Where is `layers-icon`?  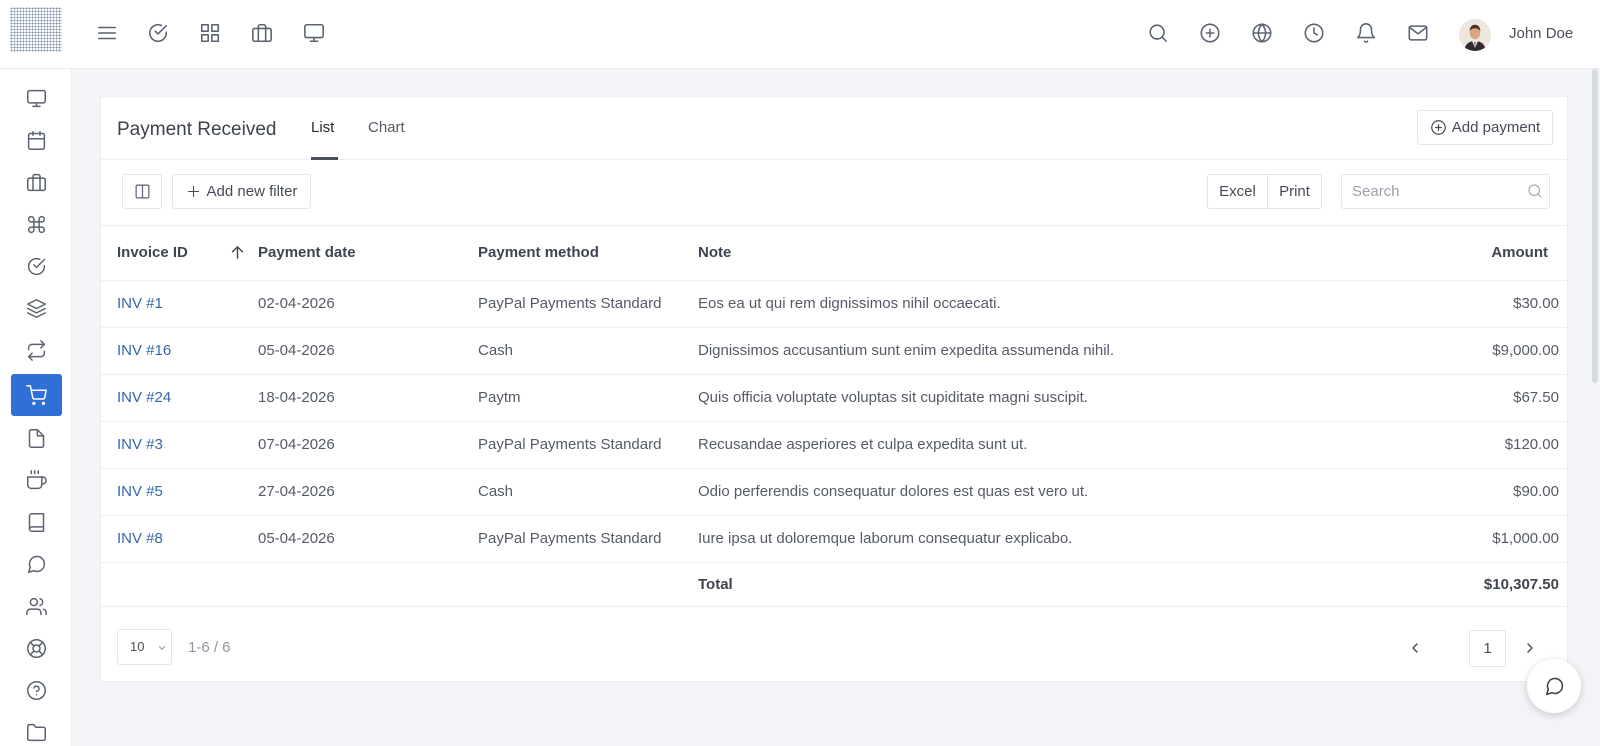 layers-icon is located at coordinates (36, 308).